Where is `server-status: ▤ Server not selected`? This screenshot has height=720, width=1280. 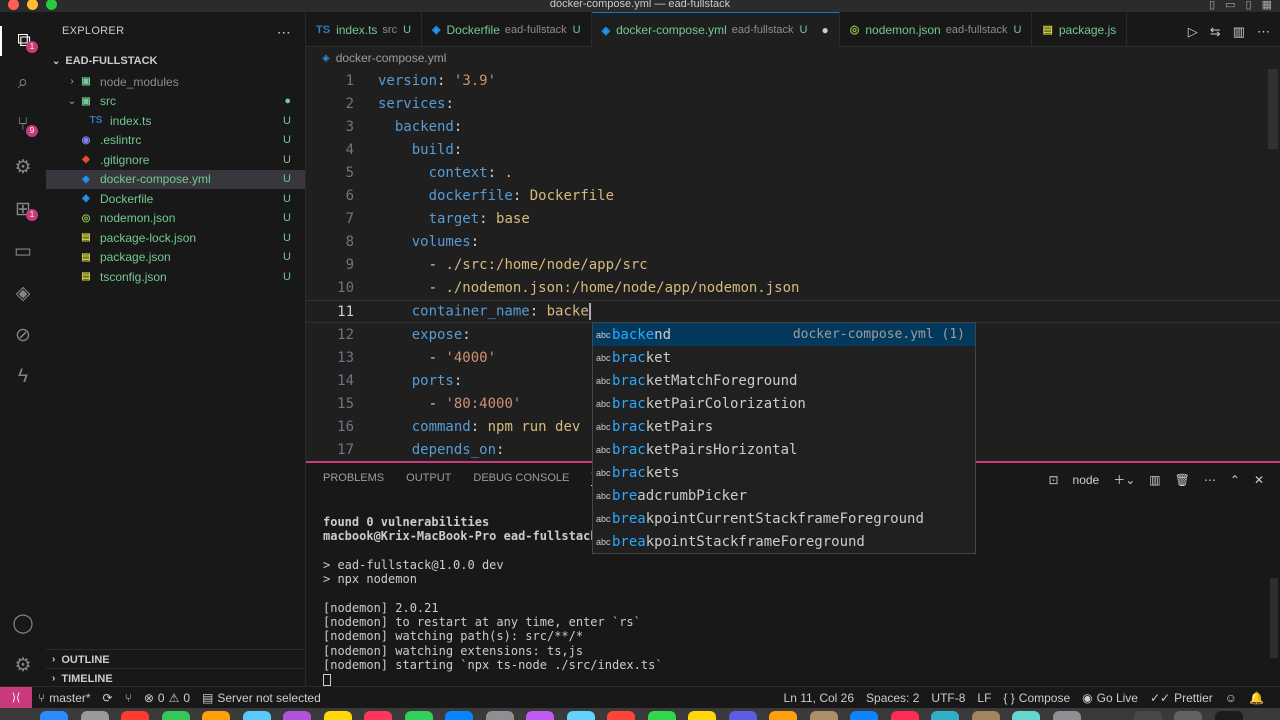 server-status: ▤ Server not selected is located at coordinates (261, 698).